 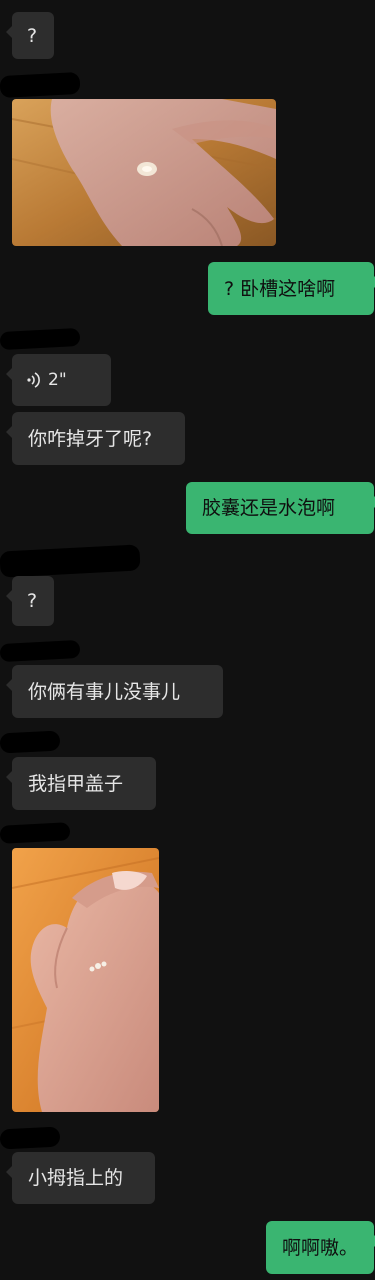 I want to click on outgoing-message-bubble: 胶囊还是水泡啊, so click(x=280, y=508).